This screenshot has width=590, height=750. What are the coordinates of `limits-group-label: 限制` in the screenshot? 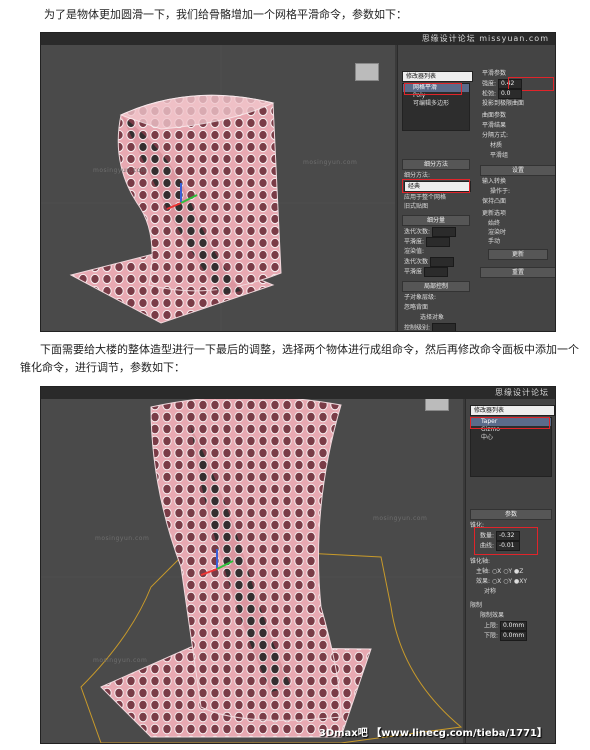 It's located at (476, 605).